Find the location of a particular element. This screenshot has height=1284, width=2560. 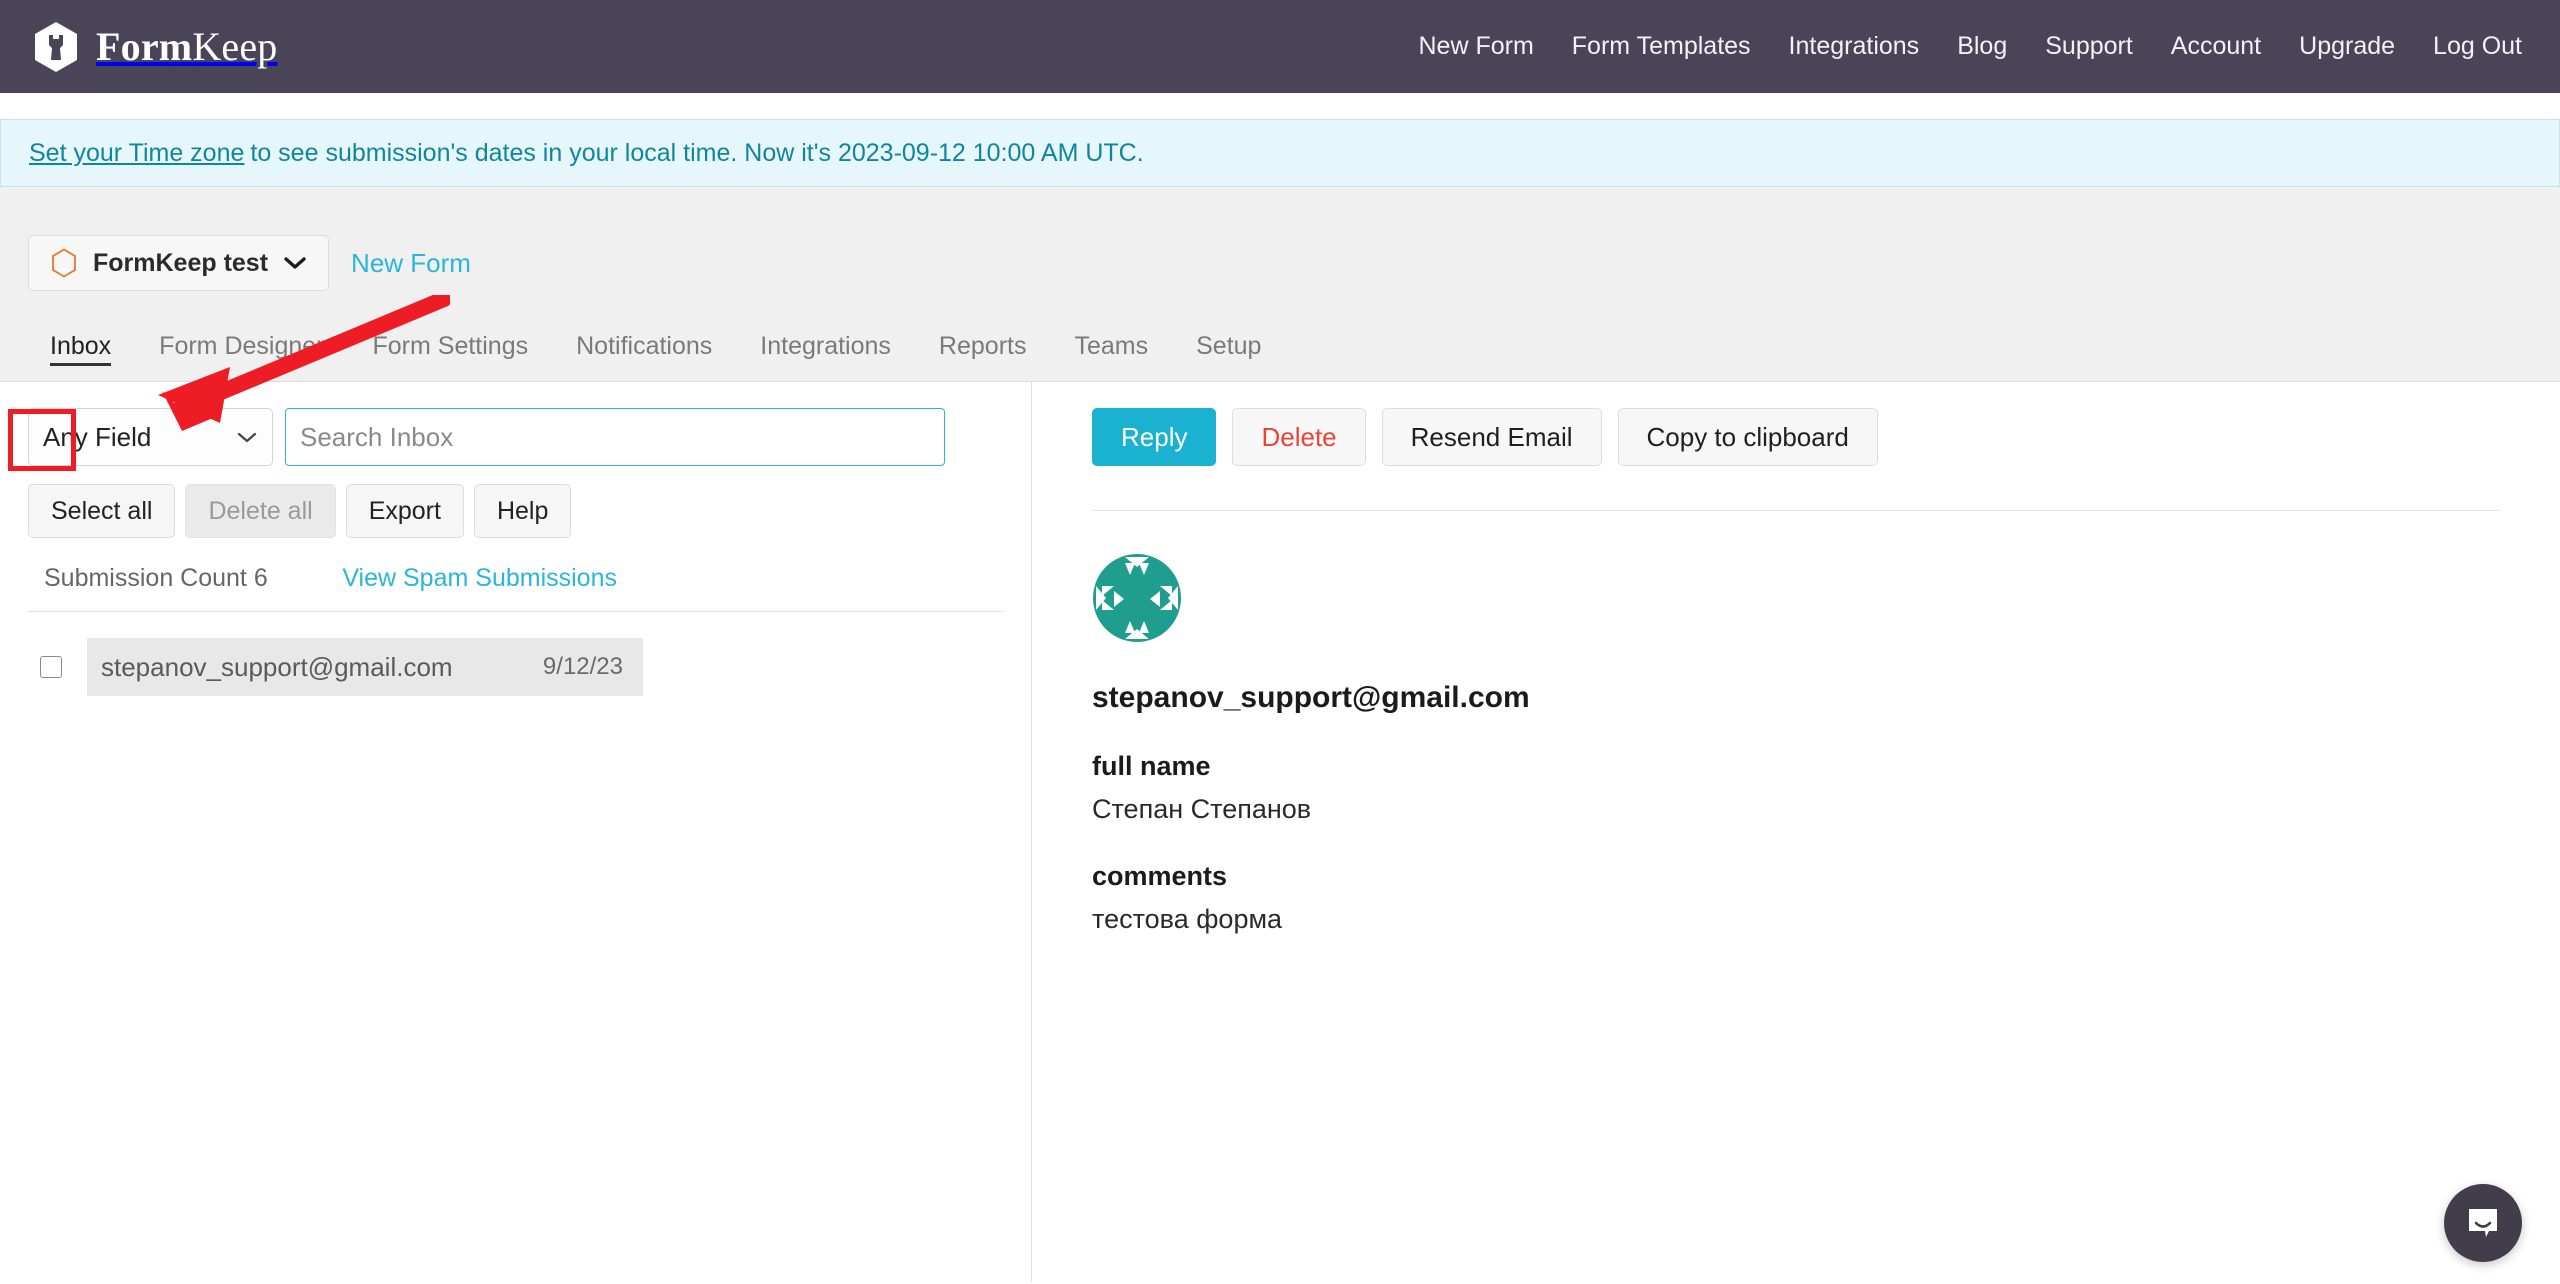

form-selector-dropdown: FormKeep test is located at coordinates (179, 263).